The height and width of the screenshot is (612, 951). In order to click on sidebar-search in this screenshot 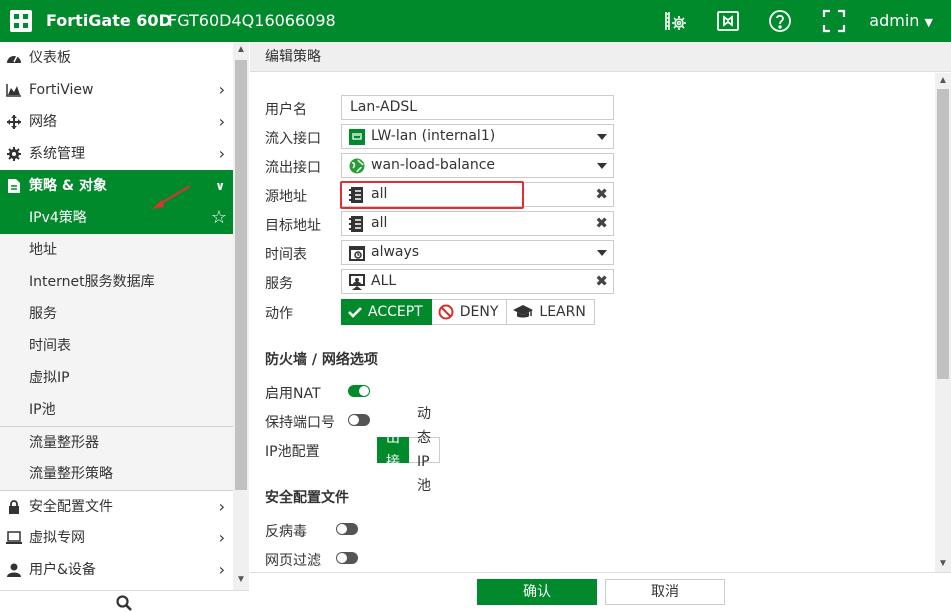, I will do `click(124, 601)`.